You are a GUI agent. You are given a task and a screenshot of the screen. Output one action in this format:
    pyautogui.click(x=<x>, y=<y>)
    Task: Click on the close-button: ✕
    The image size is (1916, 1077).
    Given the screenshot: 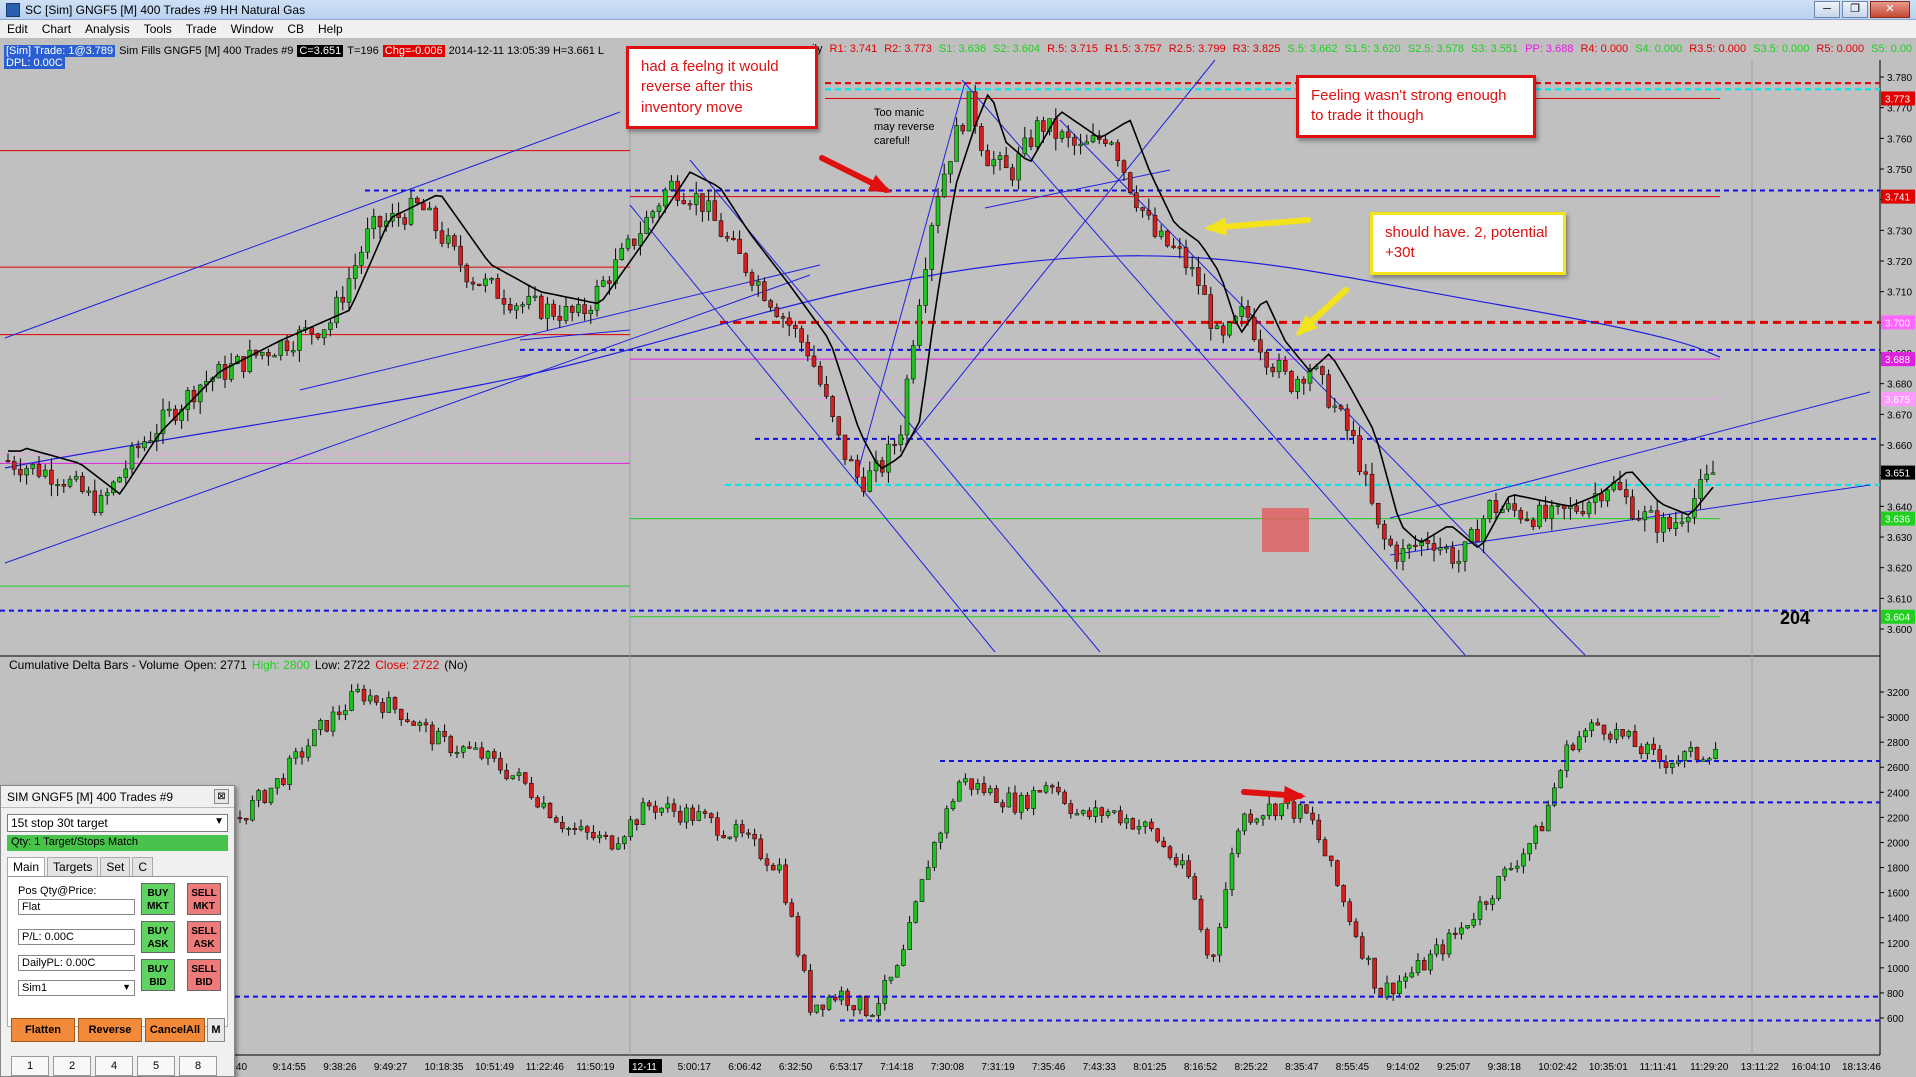 What is the action you would take?
    pyautogui.click(x=1890, y=9)
    